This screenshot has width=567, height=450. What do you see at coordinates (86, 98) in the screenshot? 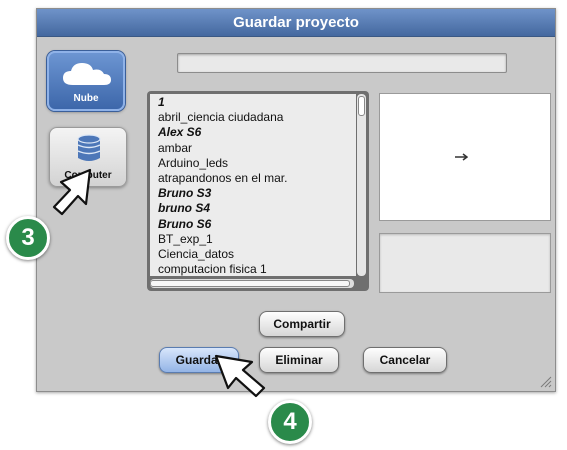
I see `cloud-source-label: Nube` at bounding box center [86, 98].